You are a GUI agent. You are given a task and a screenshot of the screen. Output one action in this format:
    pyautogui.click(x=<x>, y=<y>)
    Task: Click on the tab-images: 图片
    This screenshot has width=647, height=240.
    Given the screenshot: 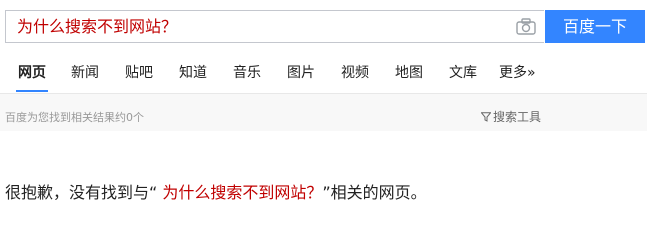 What is the action you would take?
    pyautogui.click(x=301, y=75)
    